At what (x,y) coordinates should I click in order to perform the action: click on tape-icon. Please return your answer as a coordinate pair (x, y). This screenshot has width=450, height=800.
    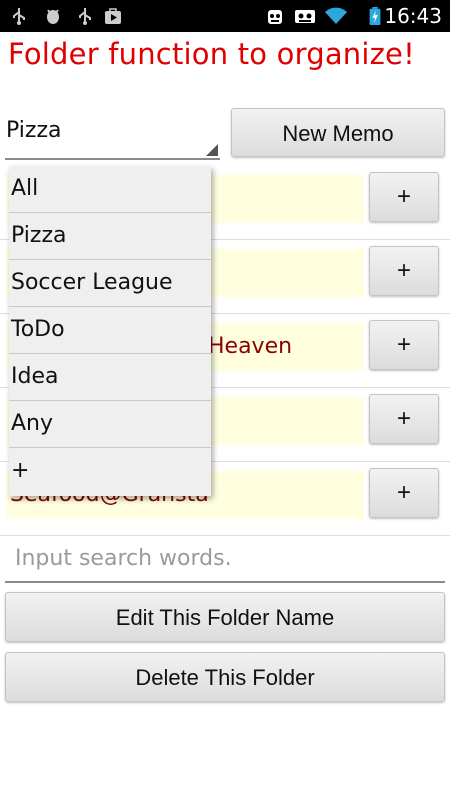
    Looking at the image, I should click on (305, 16).